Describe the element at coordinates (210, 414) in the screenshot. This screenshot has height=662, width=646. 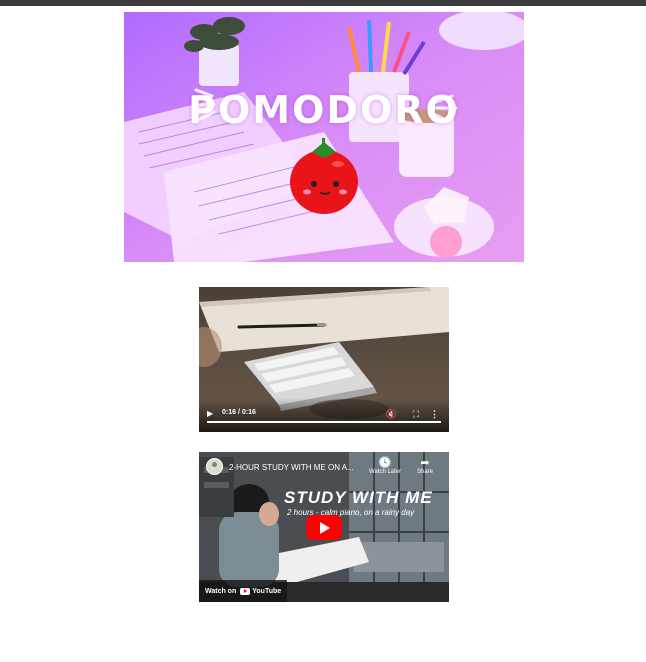
I see `play-icon: ▶` at that location.